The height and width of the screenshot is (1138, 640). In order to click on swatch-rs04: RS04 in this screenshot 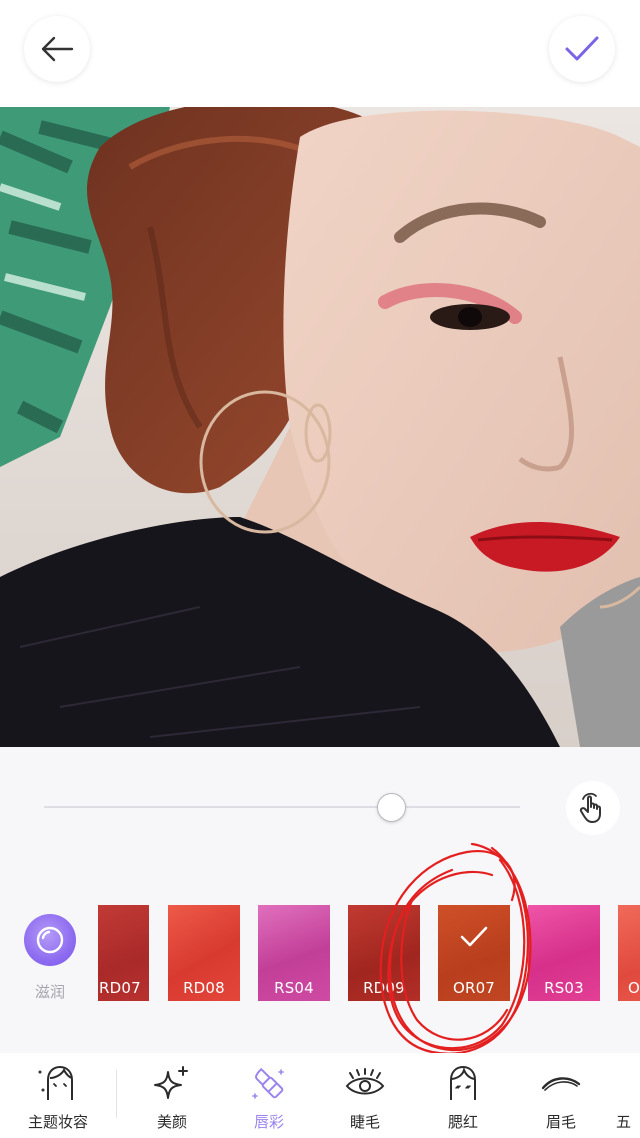, I will do `click(294, 953)`.